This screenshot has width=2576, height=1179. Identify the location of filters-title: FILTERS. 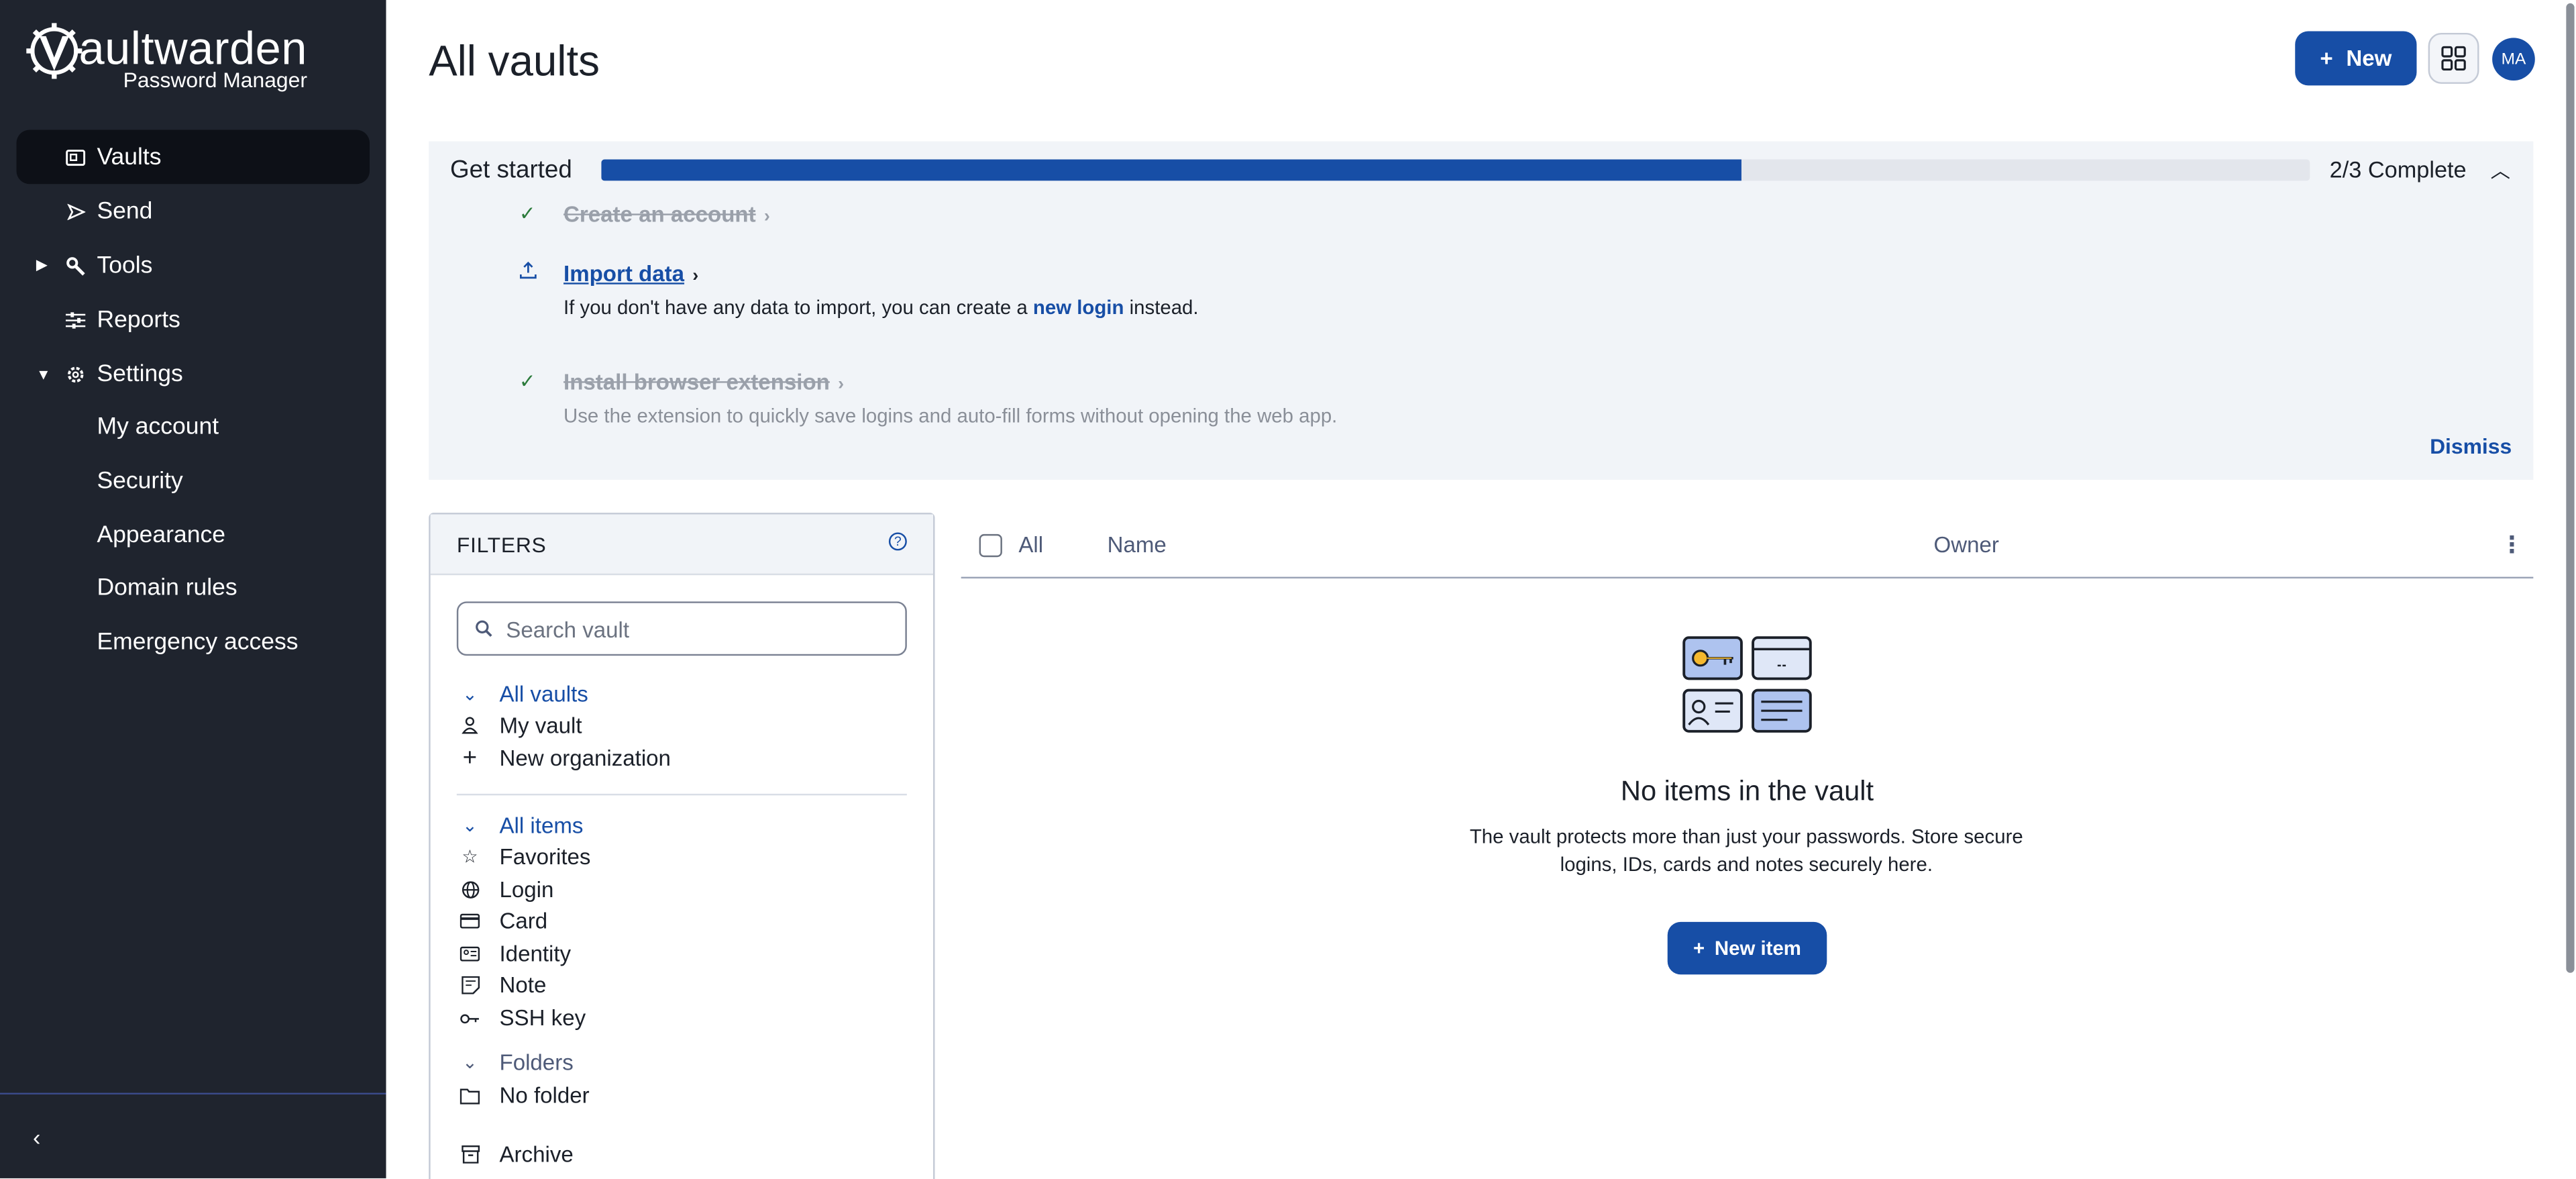
(501, 545).